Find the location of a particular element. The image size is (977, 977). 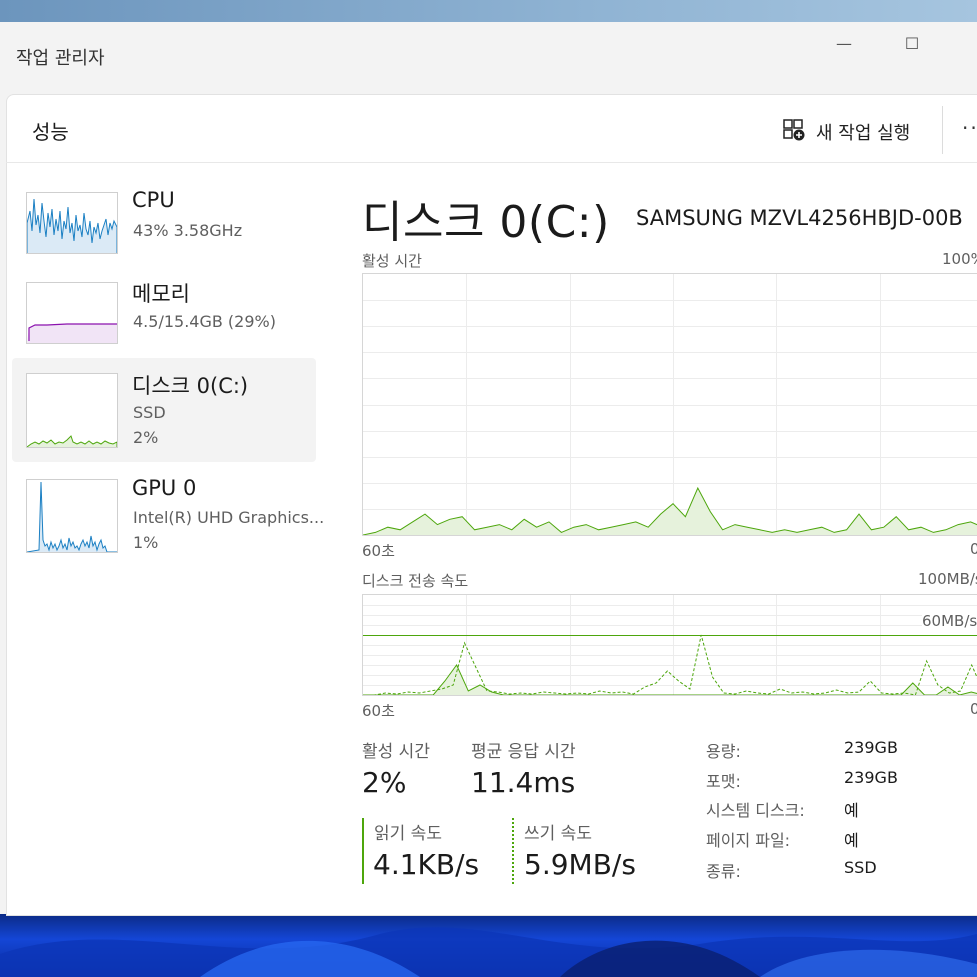

run-new-task-button: 새 작업 실행 is located at coordinates (846, 132).